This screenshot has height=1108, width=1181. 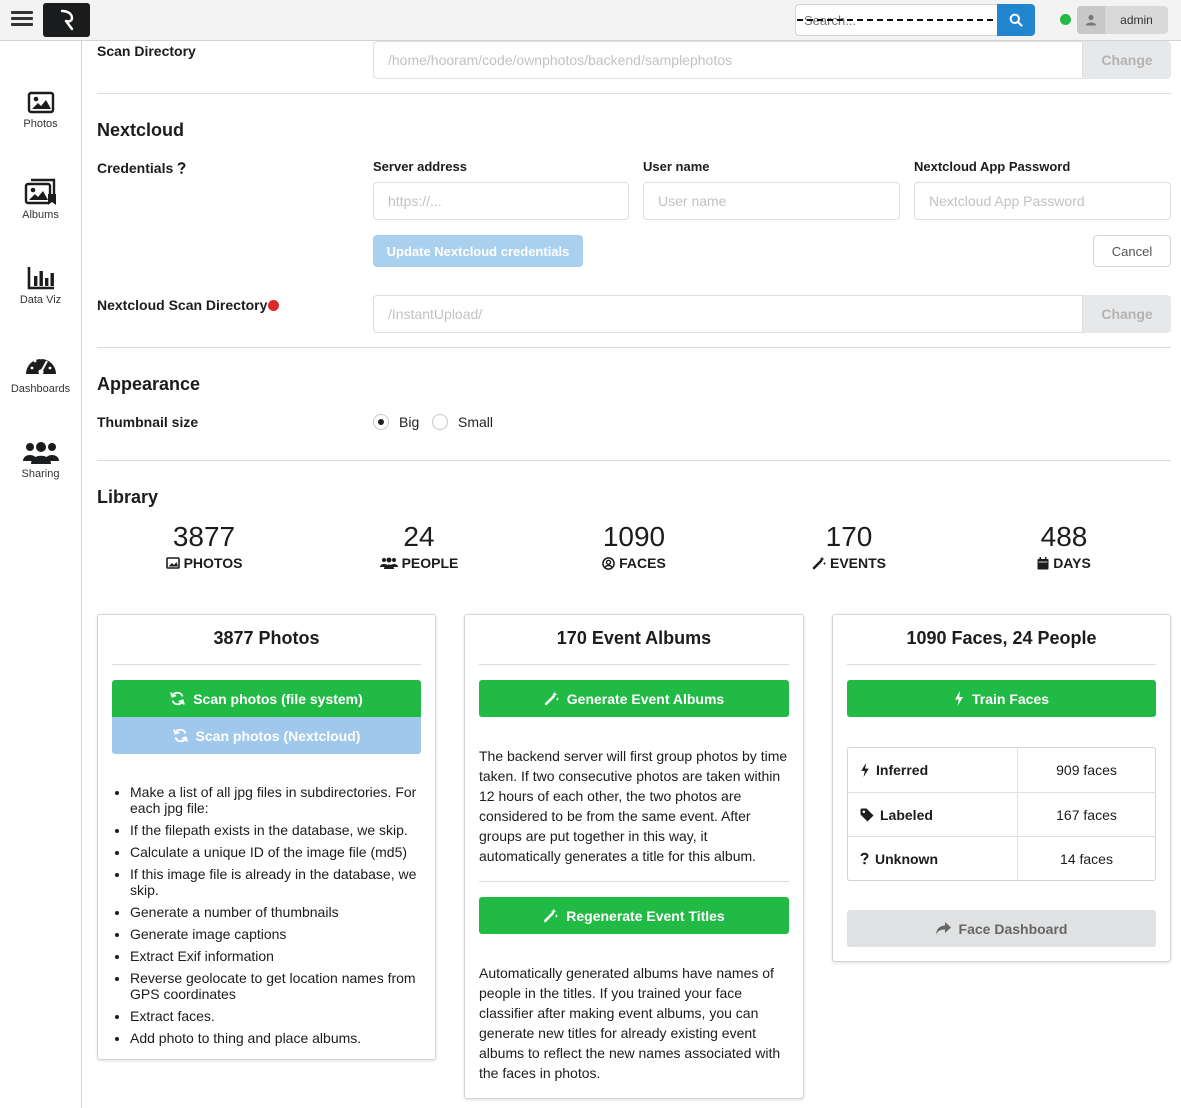 I want to click on scan-photos-nextcloud-button: Scan photos (Nextcloud), so click(x=266, y=735).